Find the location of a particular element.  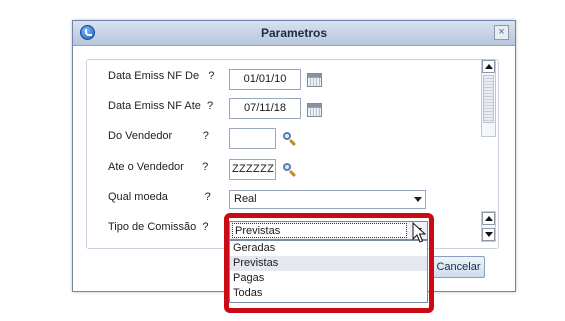

title-bar: Parametros × is located at coordinates (294, 33).